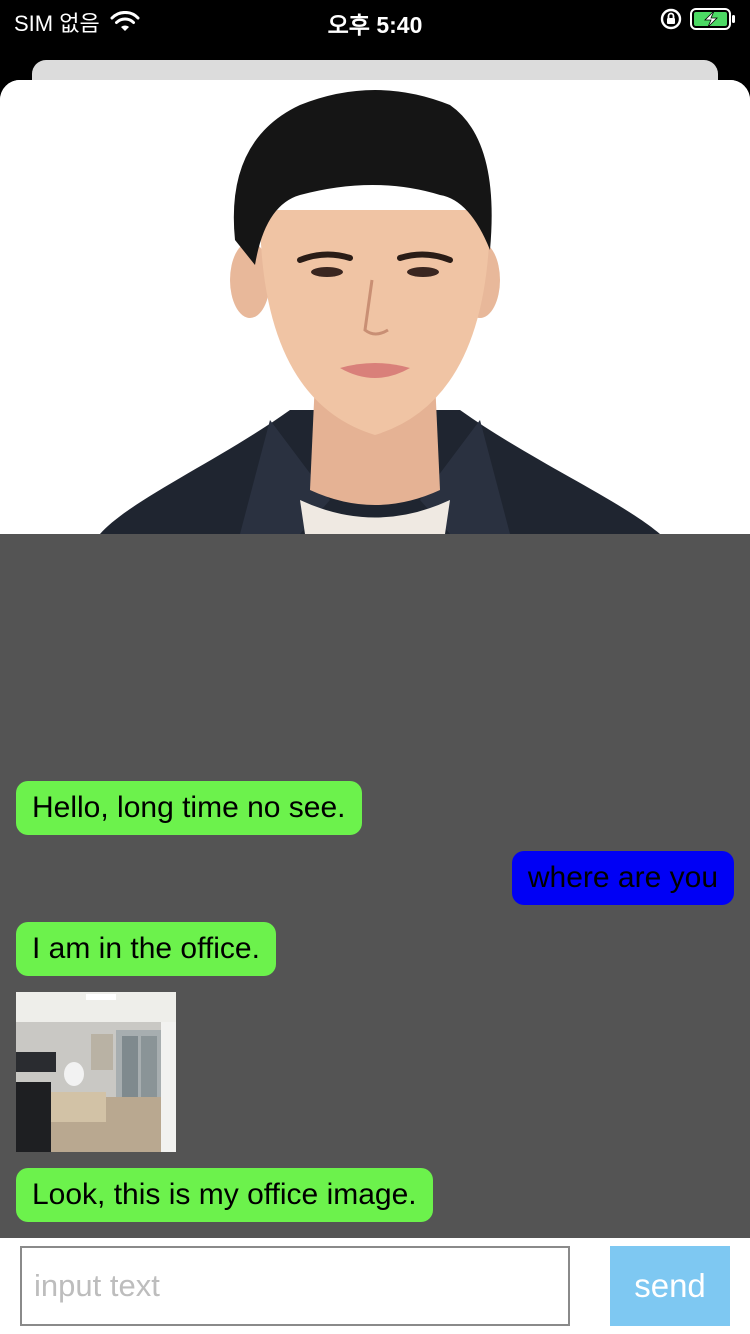 The width and height of the screenshot is (750, 1334). Describe the element at coordinates (622, 878) in the screenshot. I see `message-bubble-outgoing: where are you` at that location.